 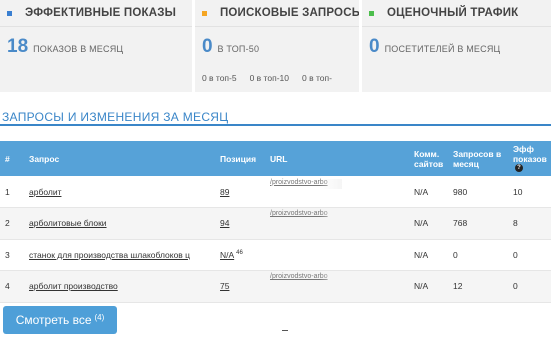 I want to click on section-underline, so click(x=275, y=125).